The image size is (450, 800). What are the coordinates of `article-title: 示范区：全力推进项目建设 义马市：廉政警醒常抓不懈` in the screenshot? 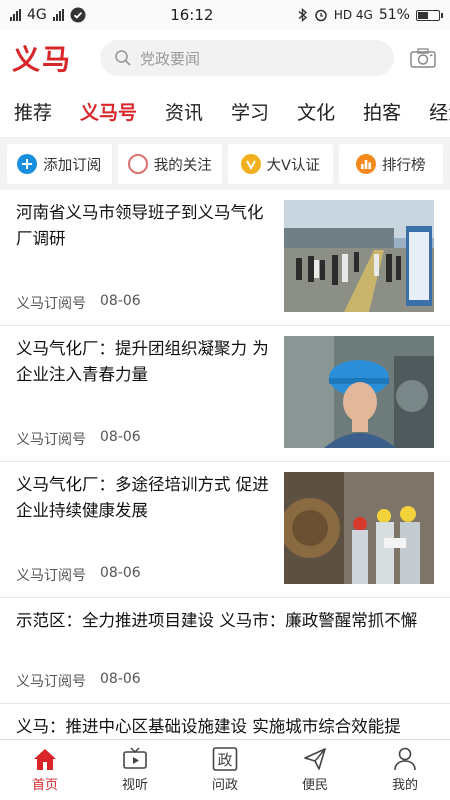 It's located at (217, 620).